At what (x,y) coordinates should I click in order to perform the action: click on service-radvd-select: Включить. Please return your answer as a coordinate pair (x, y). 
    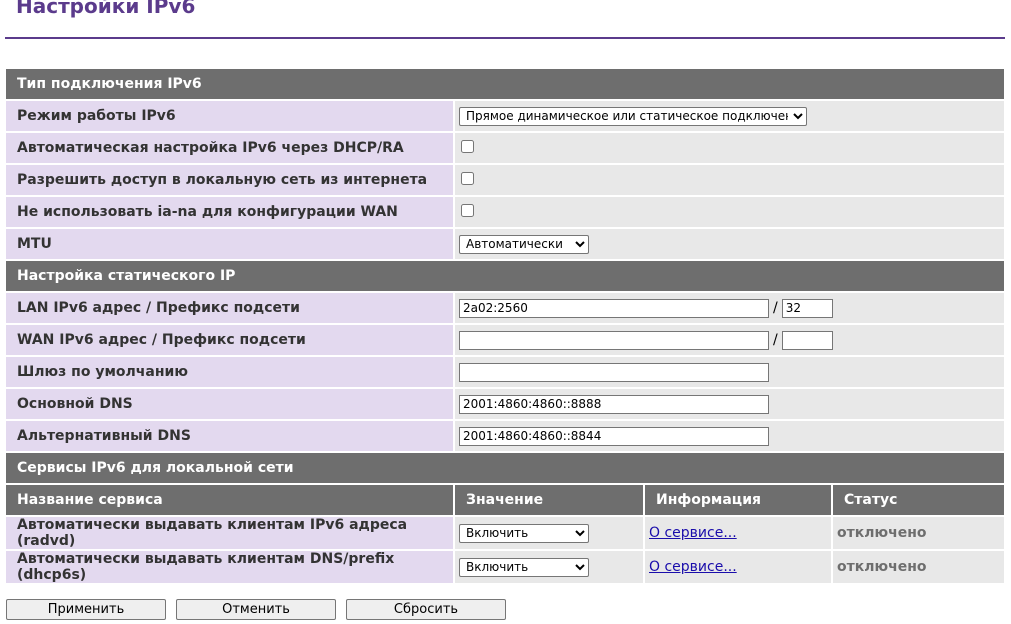
    Looking at the image, I should click on (524, 533).